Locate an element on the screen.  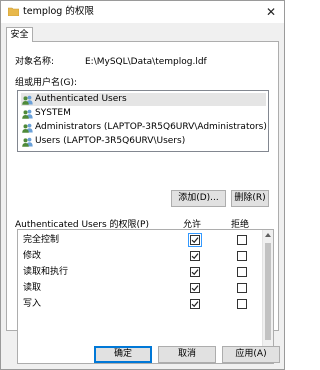
apply-button: 应用(A) is located at coordinates (251, 354).